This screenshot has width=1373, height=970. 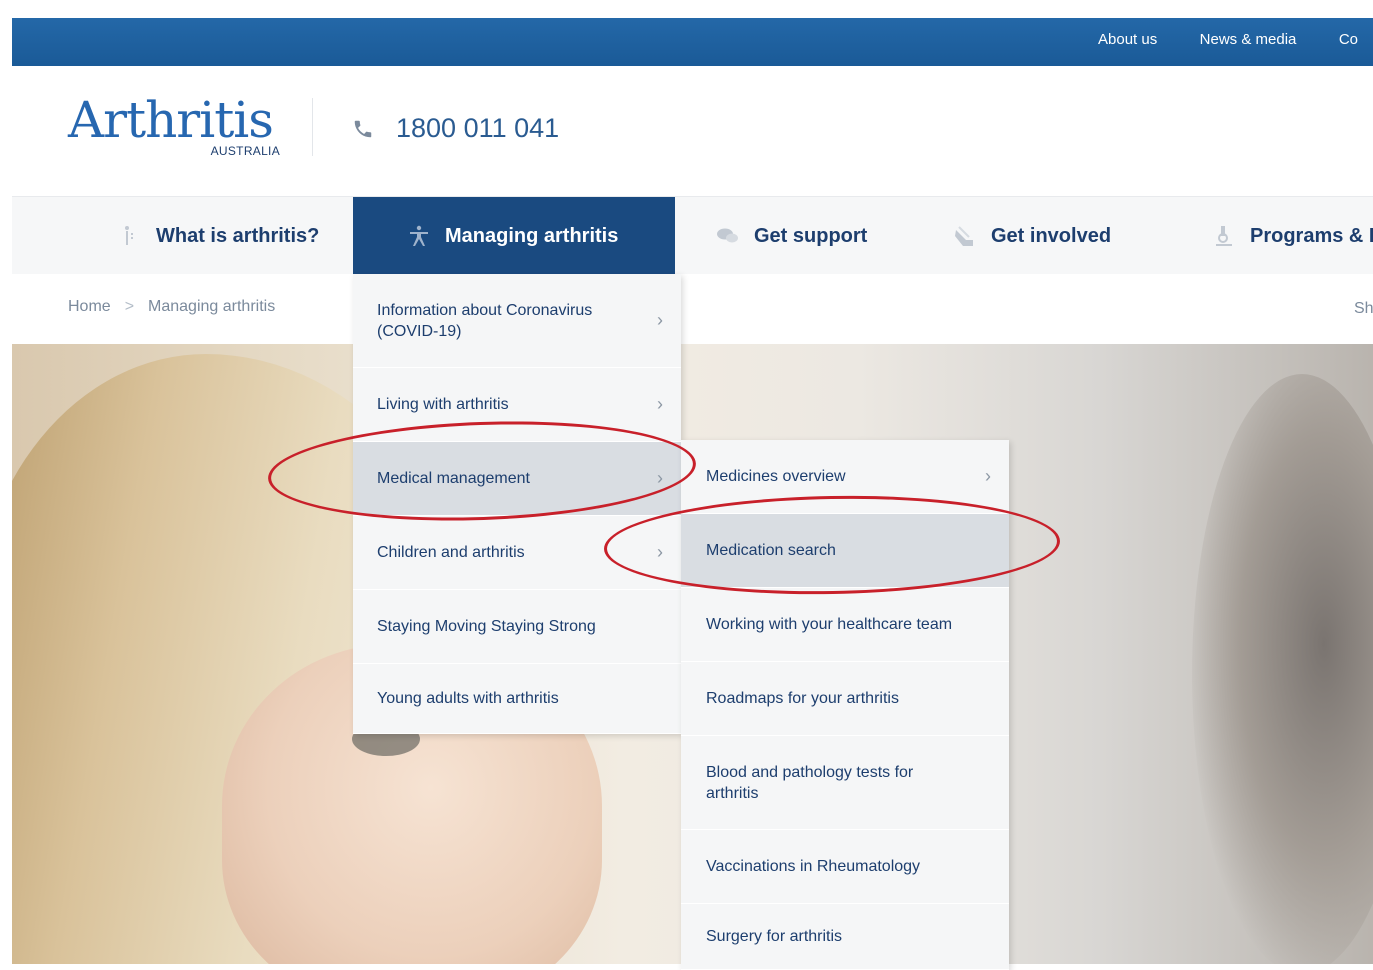 What do you see at coordinates (727, 235) in the screenshot?
I see `chat-bubbles-icon` at bounding box center [727, 235].